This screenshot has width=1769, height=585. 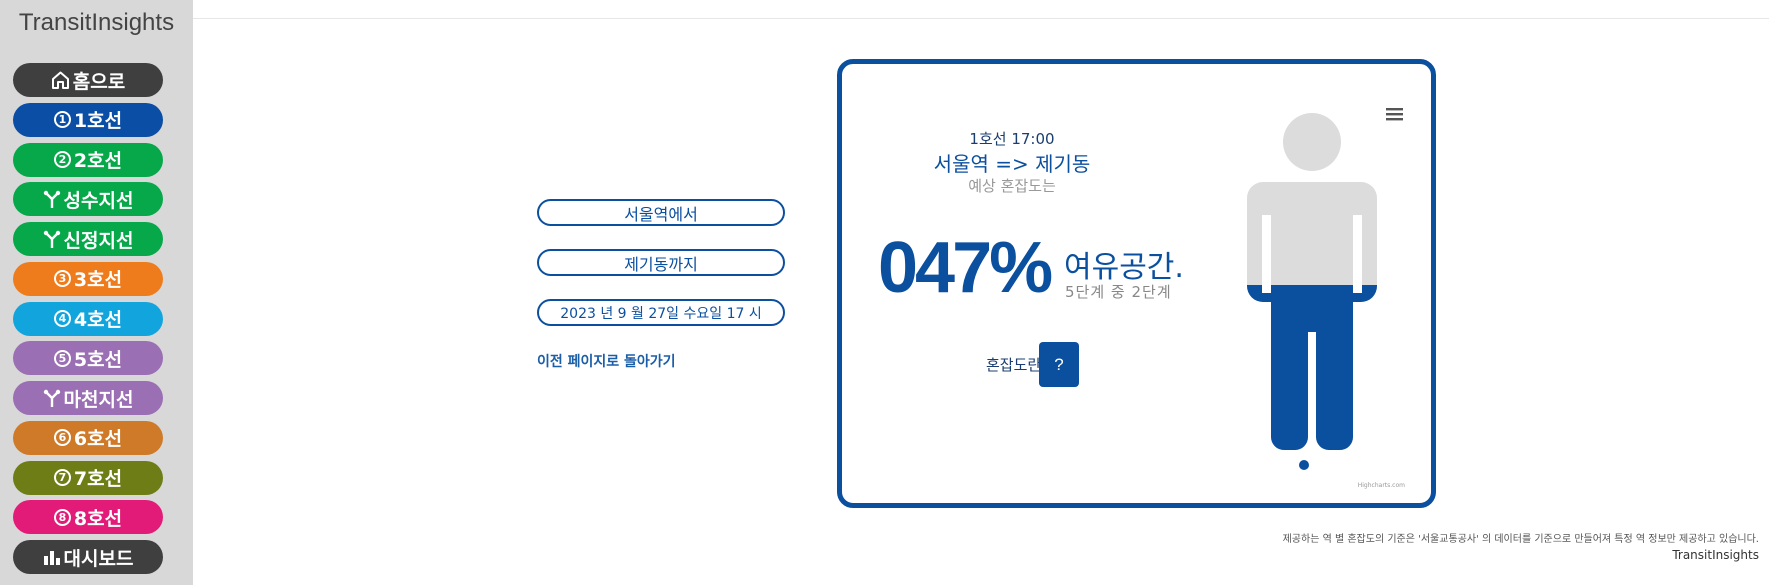 I want to click on sidebar-item: 6 6호선, so click(x=88, y=437).